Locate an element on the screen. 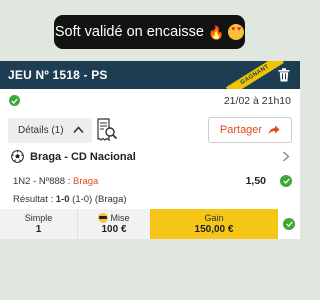 This screenshot has width=320, height=300. trash-icon is located at coordinates (284, 75).